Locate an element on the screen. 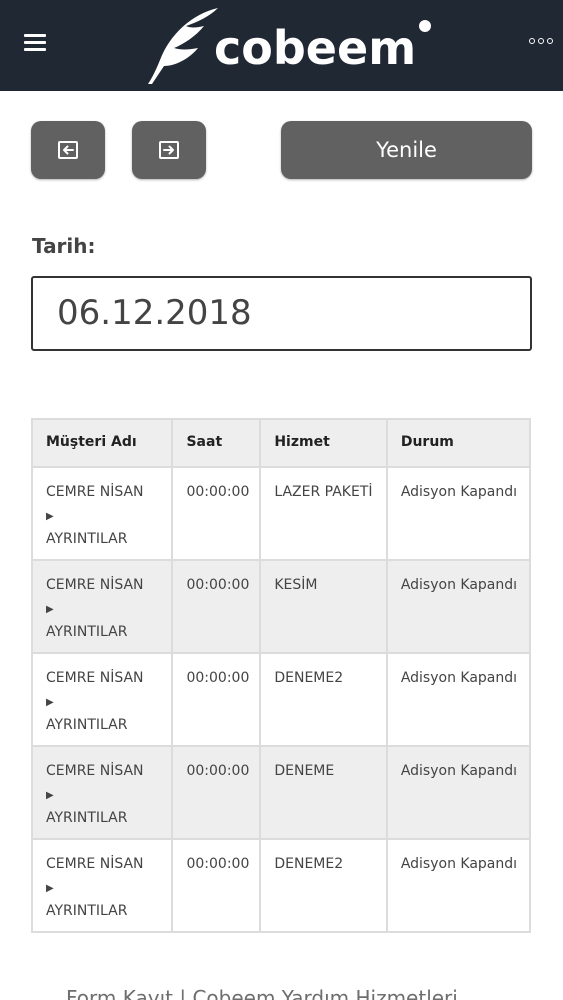 The image size is (563, 1000). more-options-icon is located at coordinates (542, 41).